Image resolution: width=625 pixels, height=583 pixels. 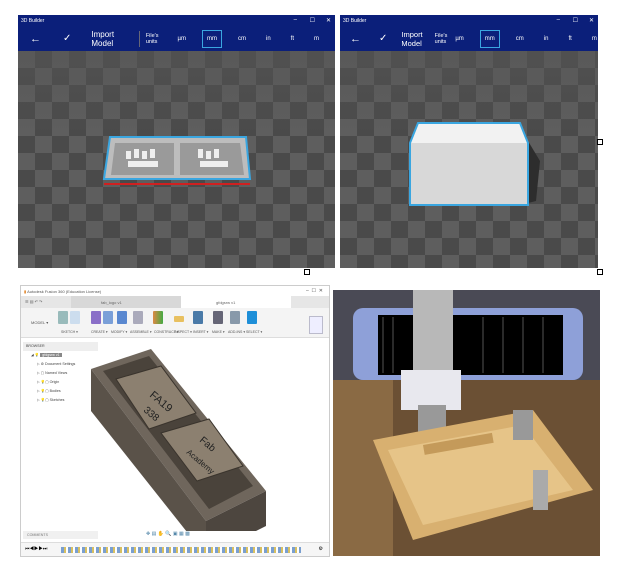 I want to click on window-controls: – ☐ ✕, so click(x=314, y=291).